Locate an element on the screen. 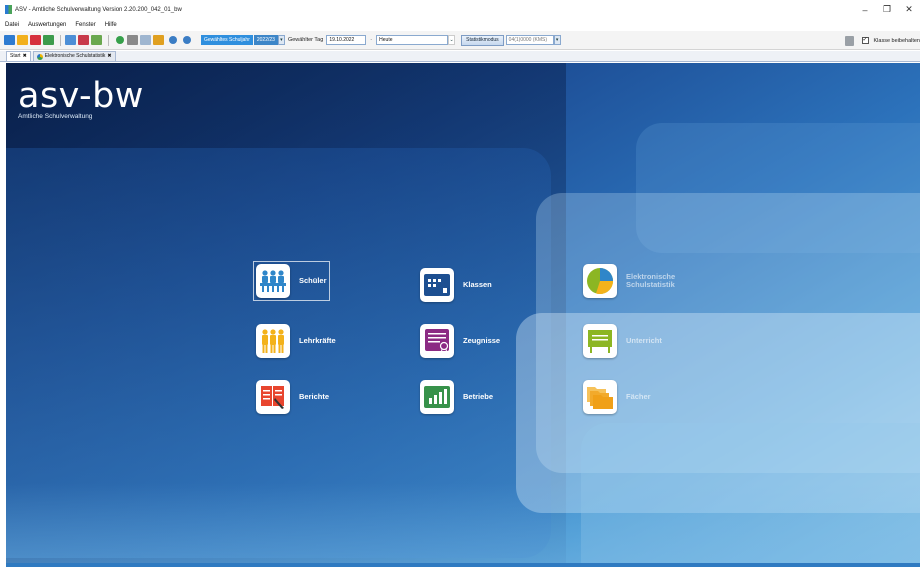 The width and height of the screenshot is (920, 567). help-icon is located at coordinates (187, 40).